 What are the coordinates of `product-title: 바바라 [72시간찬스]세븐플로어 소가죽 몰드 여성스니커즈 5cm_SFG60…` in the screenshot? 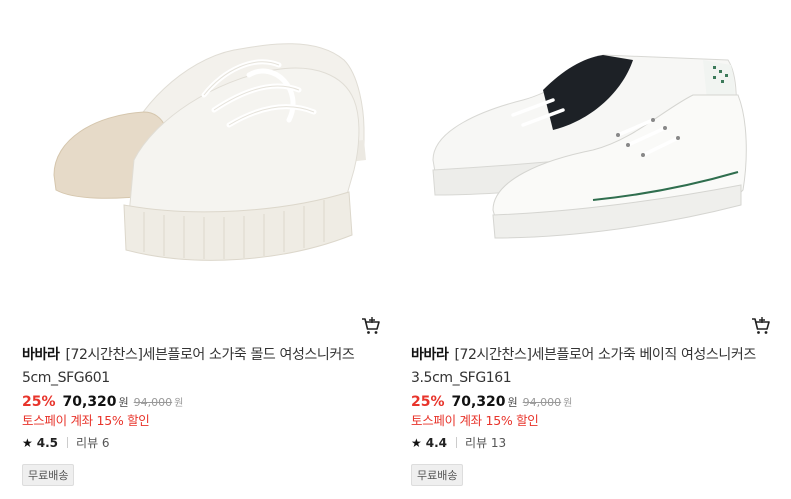 It's located at (199, 367).